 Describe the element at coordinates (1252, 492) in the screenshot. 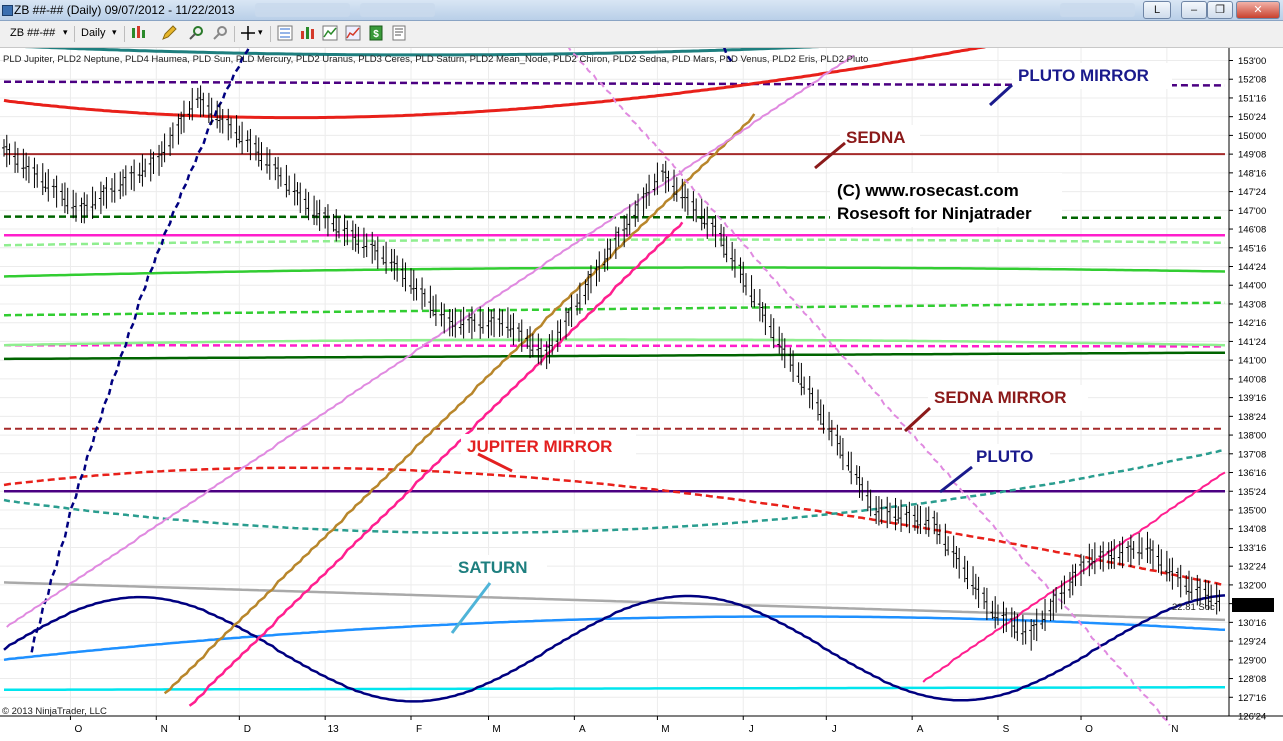

I see `price-tick-label: 135'24` at that location.